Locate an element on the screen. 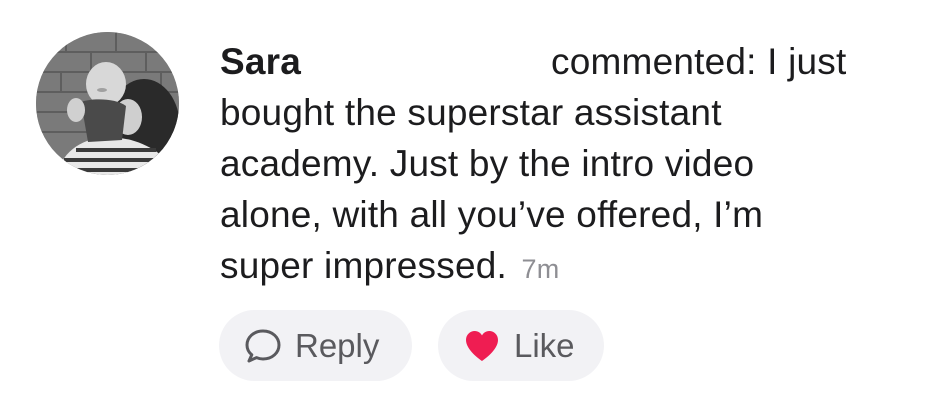 Image resolution: width=942 pixels, height=407 pixels. reply-label: Reply is located at coordinates (337, 345).